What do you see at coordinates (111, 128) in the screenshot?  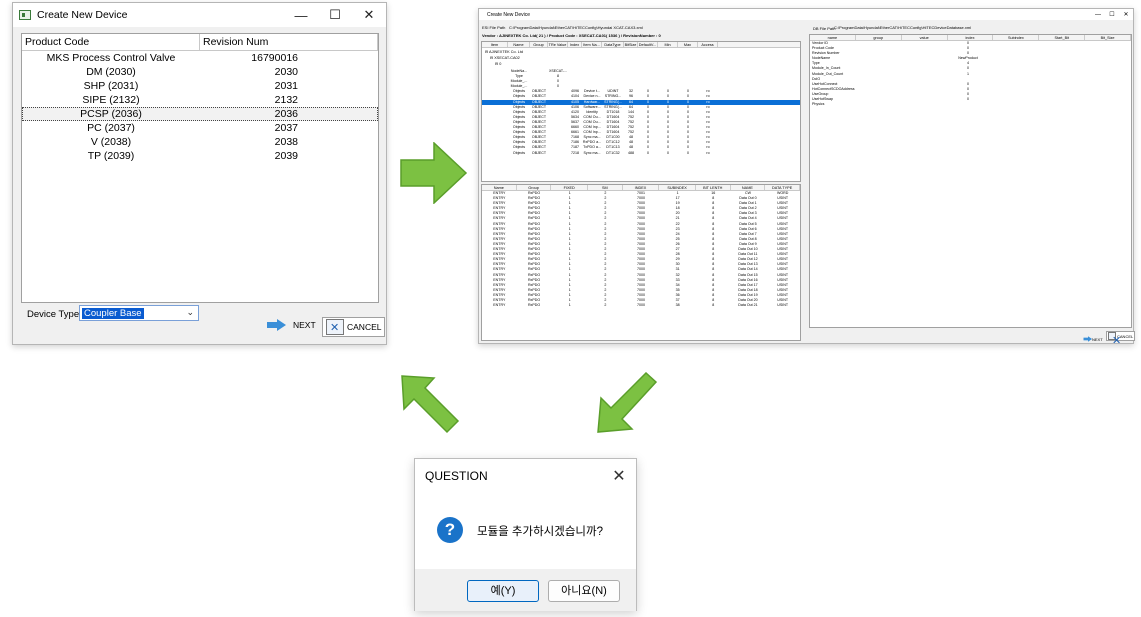 I see `product-code-cell: PC (2037)` at bounding box center [111, 128].